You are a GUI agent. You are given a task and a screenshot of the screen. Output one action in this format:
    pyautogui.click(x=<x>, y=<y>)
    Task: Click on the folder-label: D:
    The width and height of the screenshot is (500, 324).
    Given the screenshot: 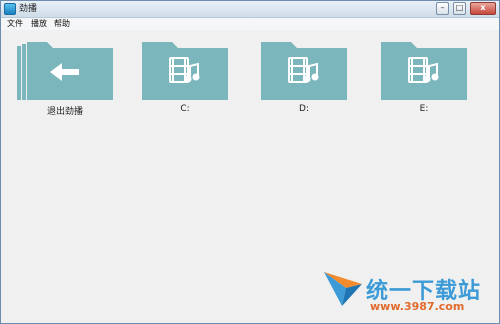 What is the action you would take?
    pyautogui.click(x=304, y=109)
    